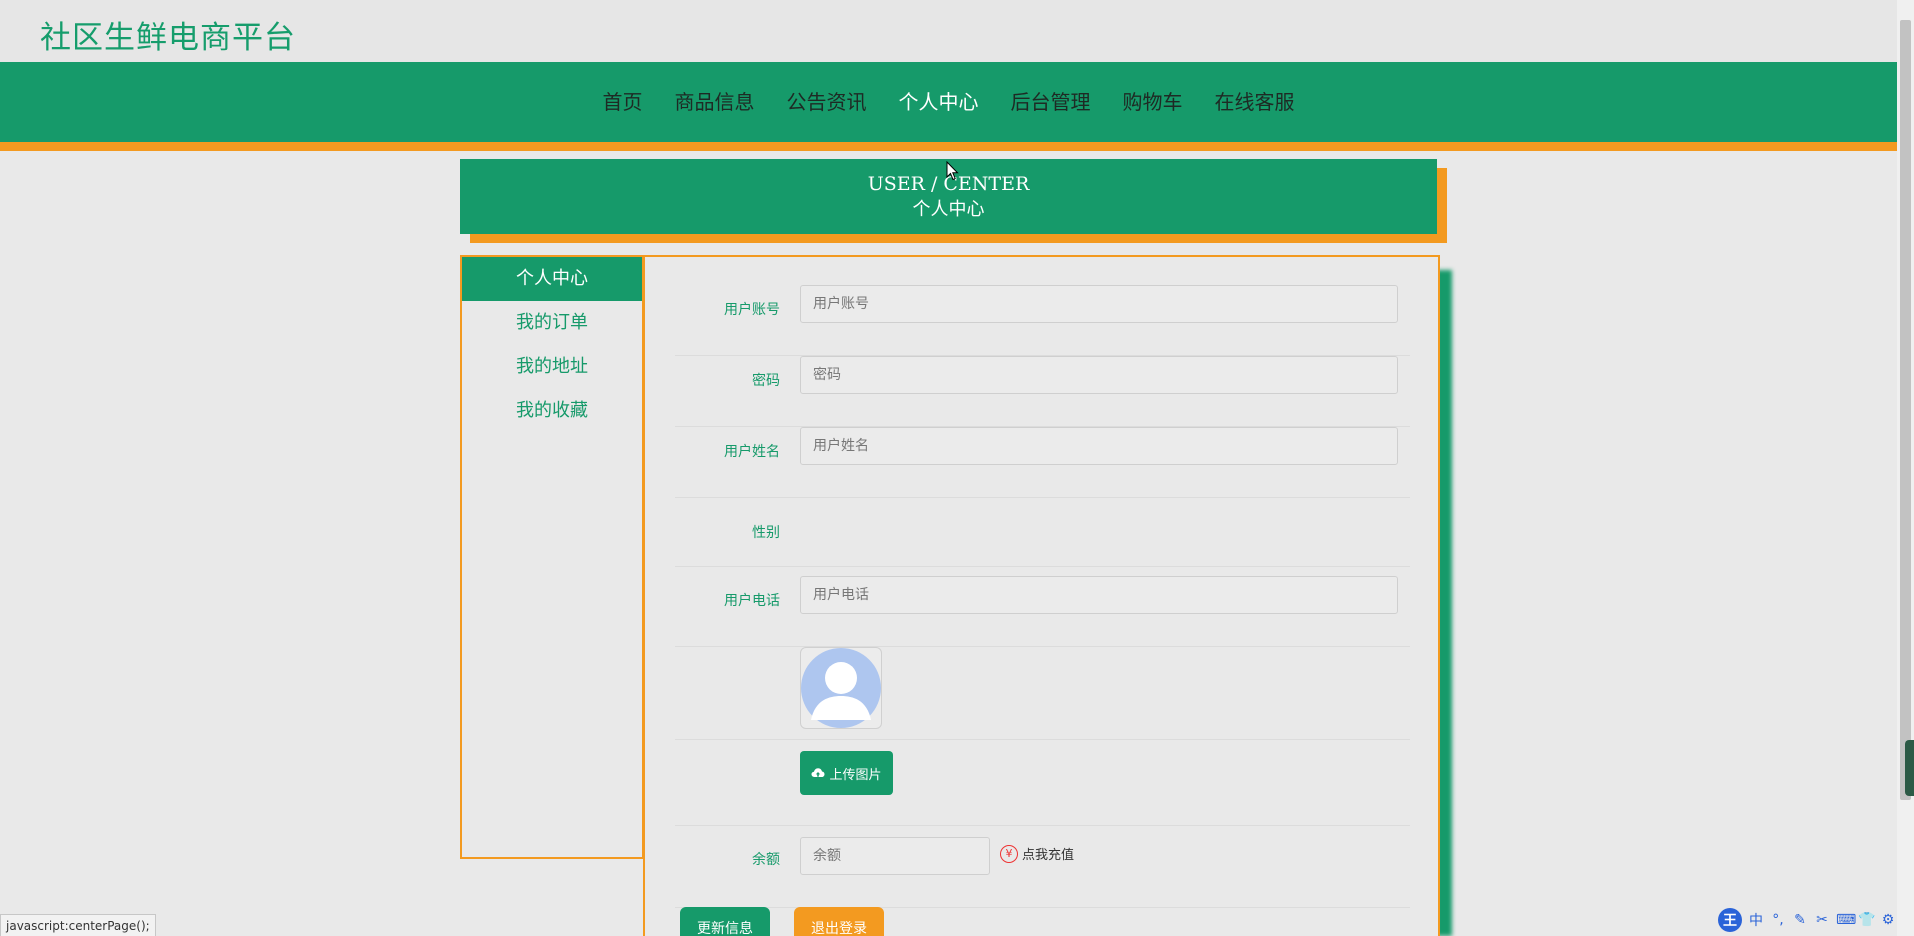 The width and height of the screenshot is (1914, 936). What do you see at coordinates (948, 209) in the screenshot?
I see `banner-title-cn: 个人中心` at bounding box center [948, 209].